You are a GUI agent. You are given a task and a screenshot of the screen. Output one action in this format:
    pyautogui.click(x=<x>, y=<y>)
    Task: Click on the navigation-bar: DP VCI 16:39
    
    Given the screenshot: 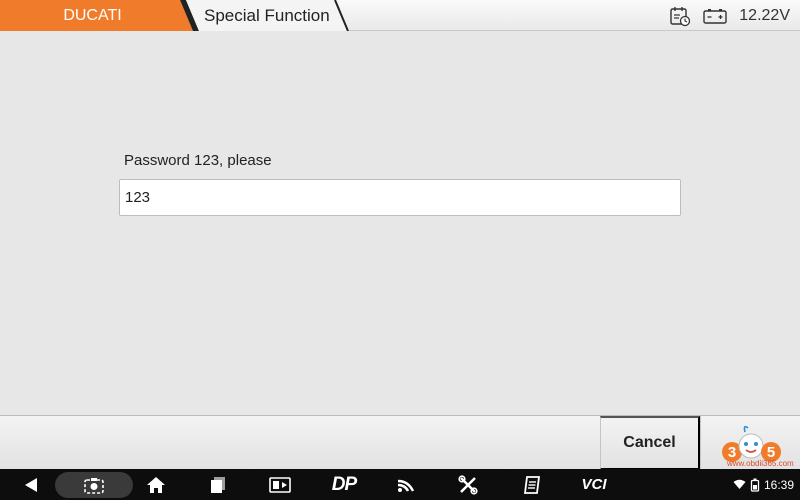 What is the action you would take?
    pyautogui.click(x=400, y=484)
    